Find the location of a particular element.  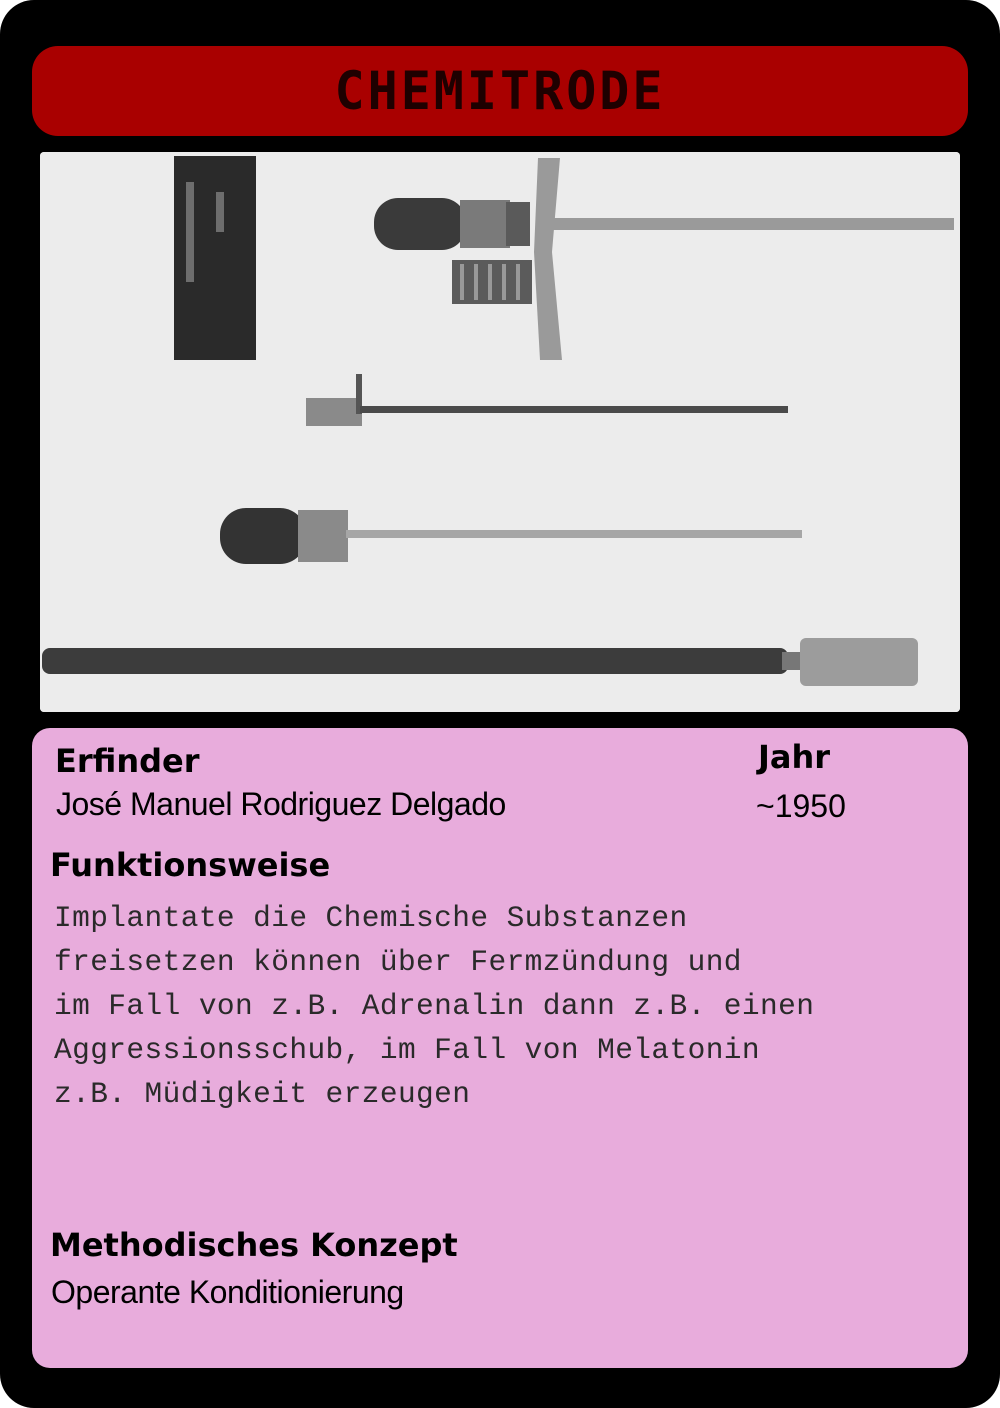

function-line: Implantate die Chemische Substanzen is located at coordinates (371, 918).